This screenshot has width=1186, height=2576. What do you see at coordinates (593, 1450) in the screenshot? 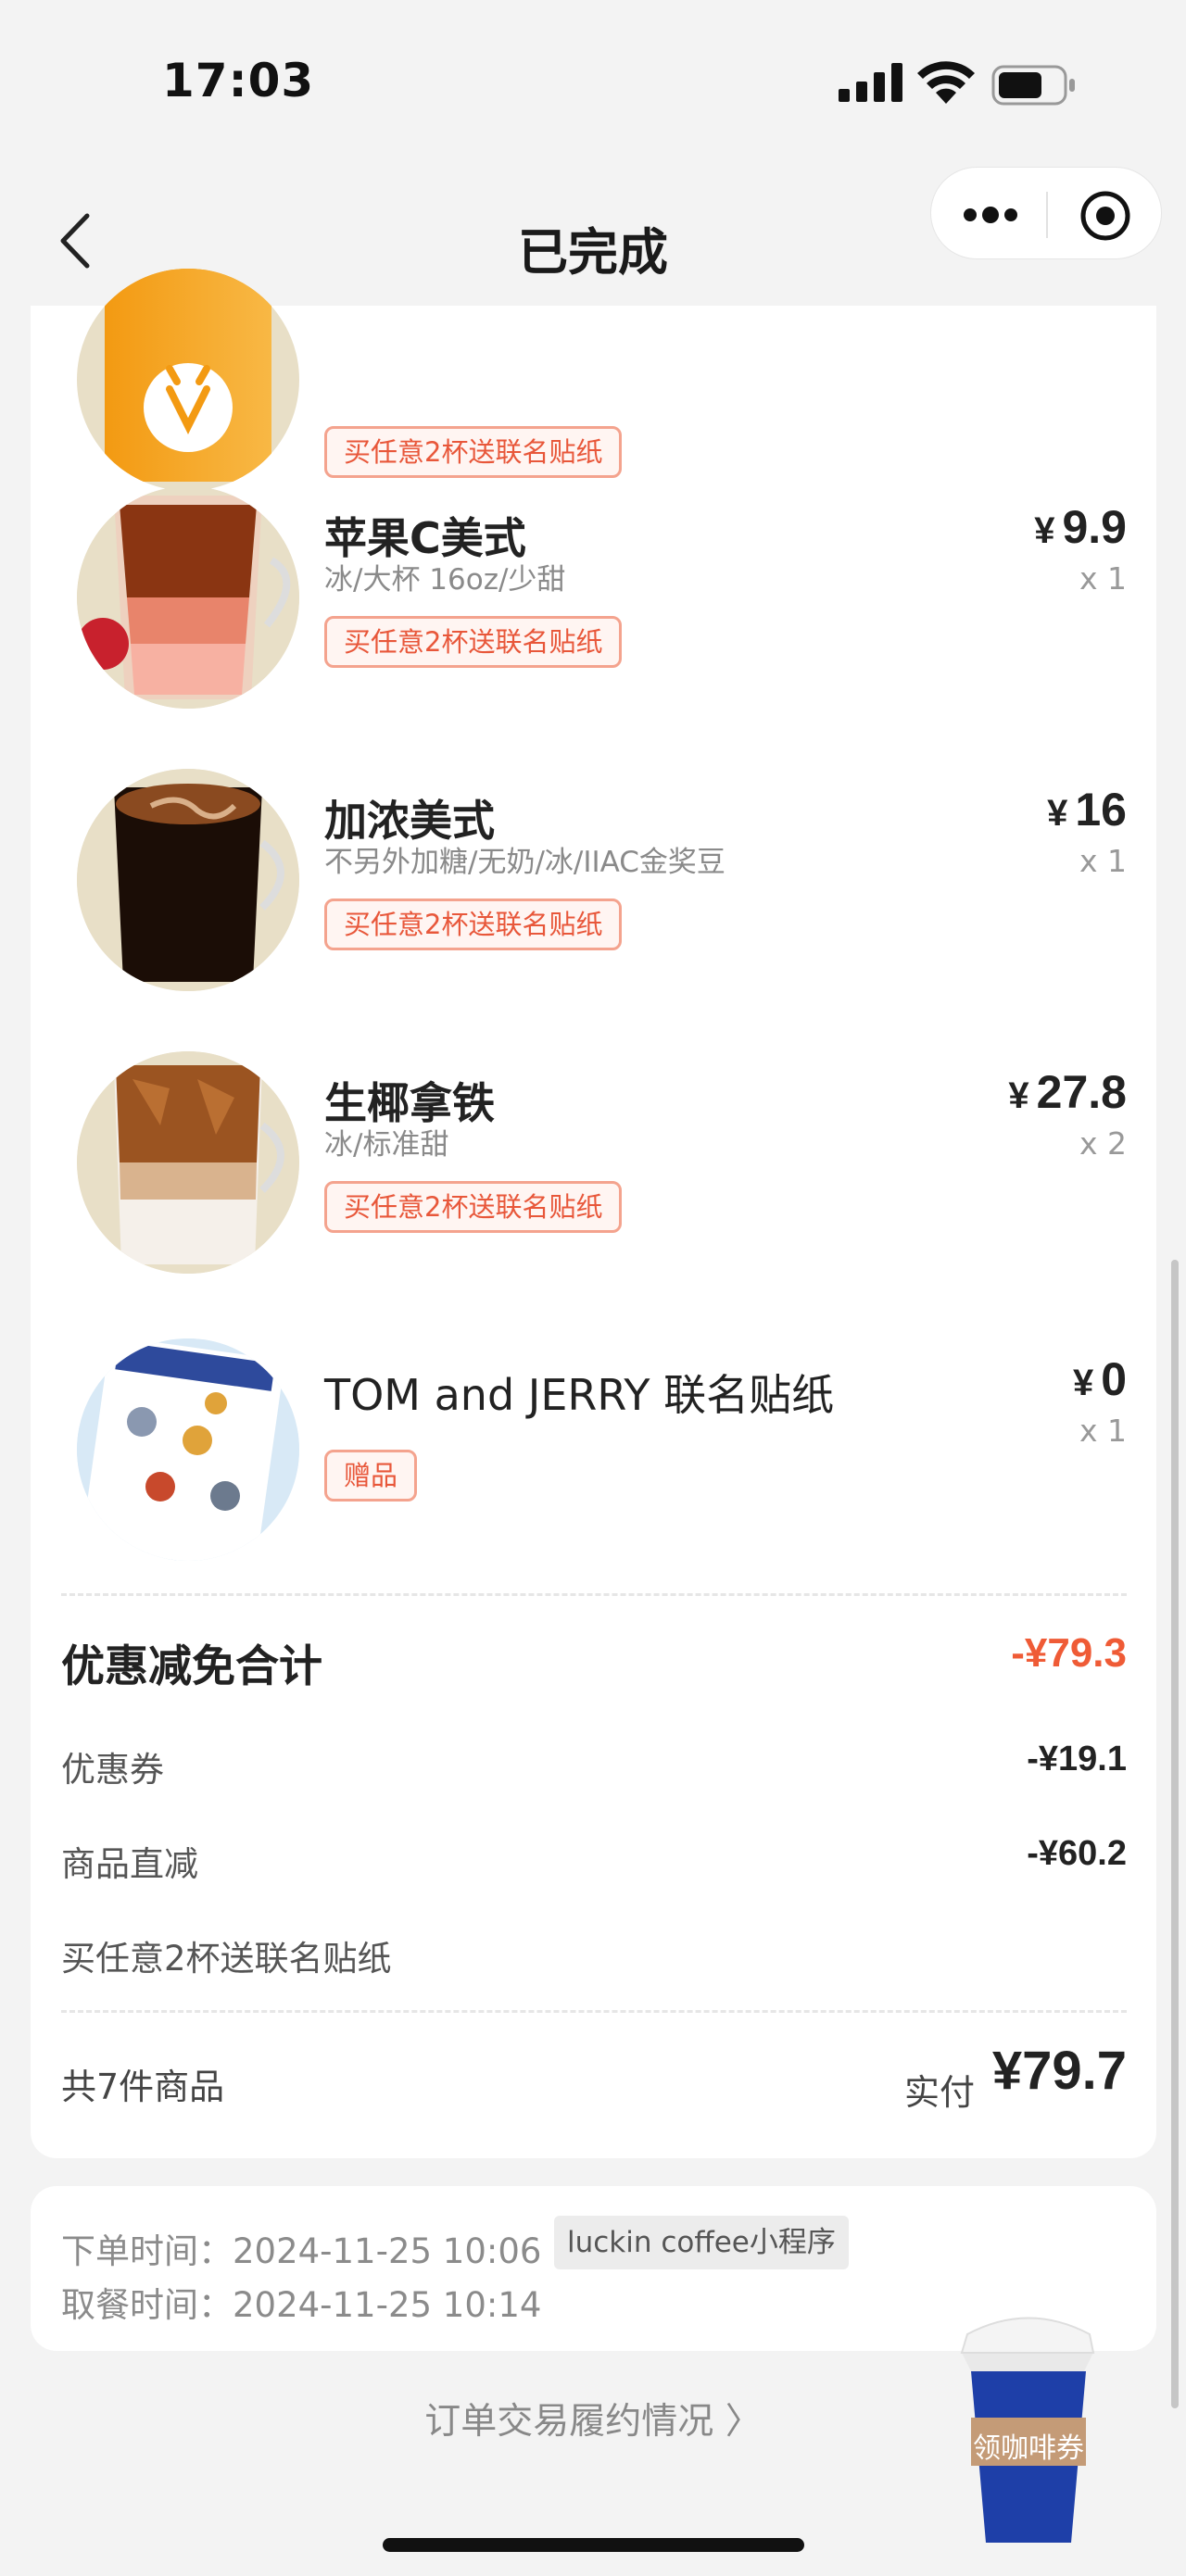
I see `order-item: TOM and JERRY 联名贴纸 赠品 ¥0 x 1` at bounding box center [593, 1450].